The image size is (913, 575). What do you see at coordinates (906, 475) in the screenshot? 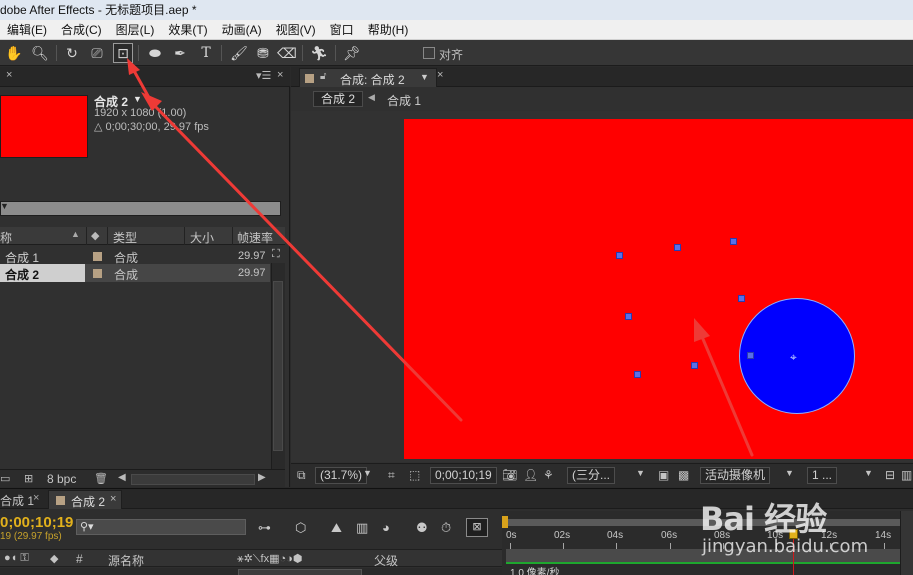
I see `fast-previews-icon: ▥` at bounding box center [906, 475].